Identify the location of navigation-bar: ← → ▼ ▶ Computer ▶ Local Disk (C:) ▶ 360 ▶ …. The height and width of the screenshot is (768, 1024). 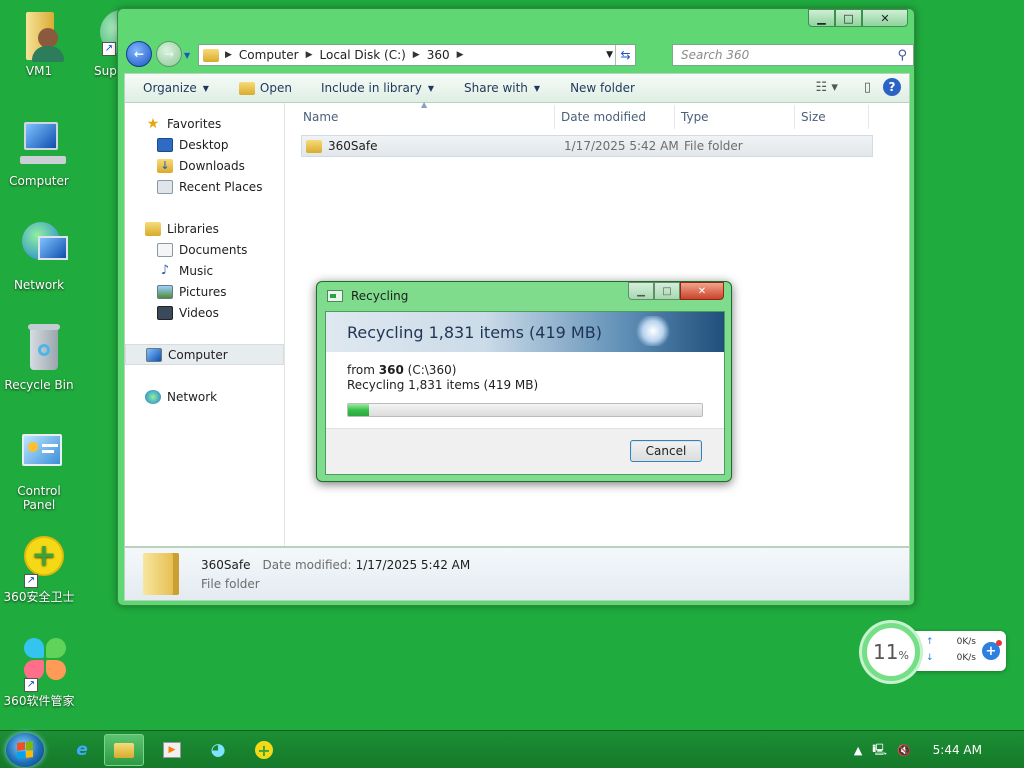
(519, 53).